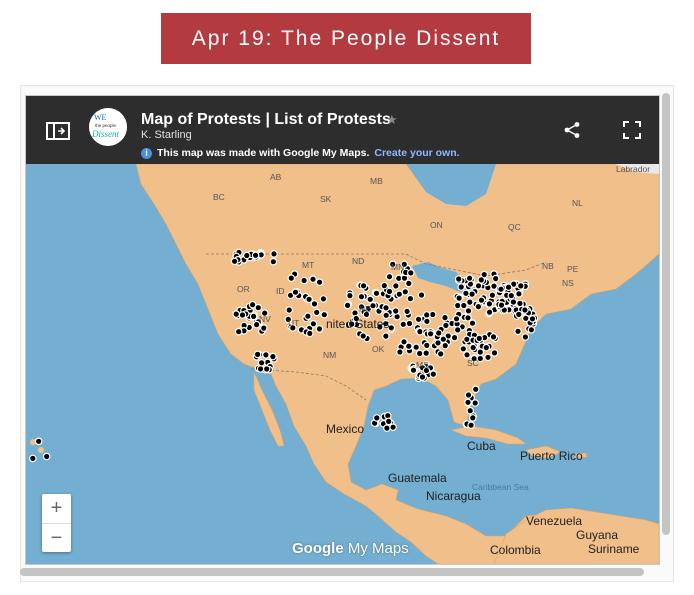 This screenshot has width=694, height=595. What do you see at coordinates (632, 130) in the screenshot?
I see `fullscreen-icon` at bounding box center [632, 130].